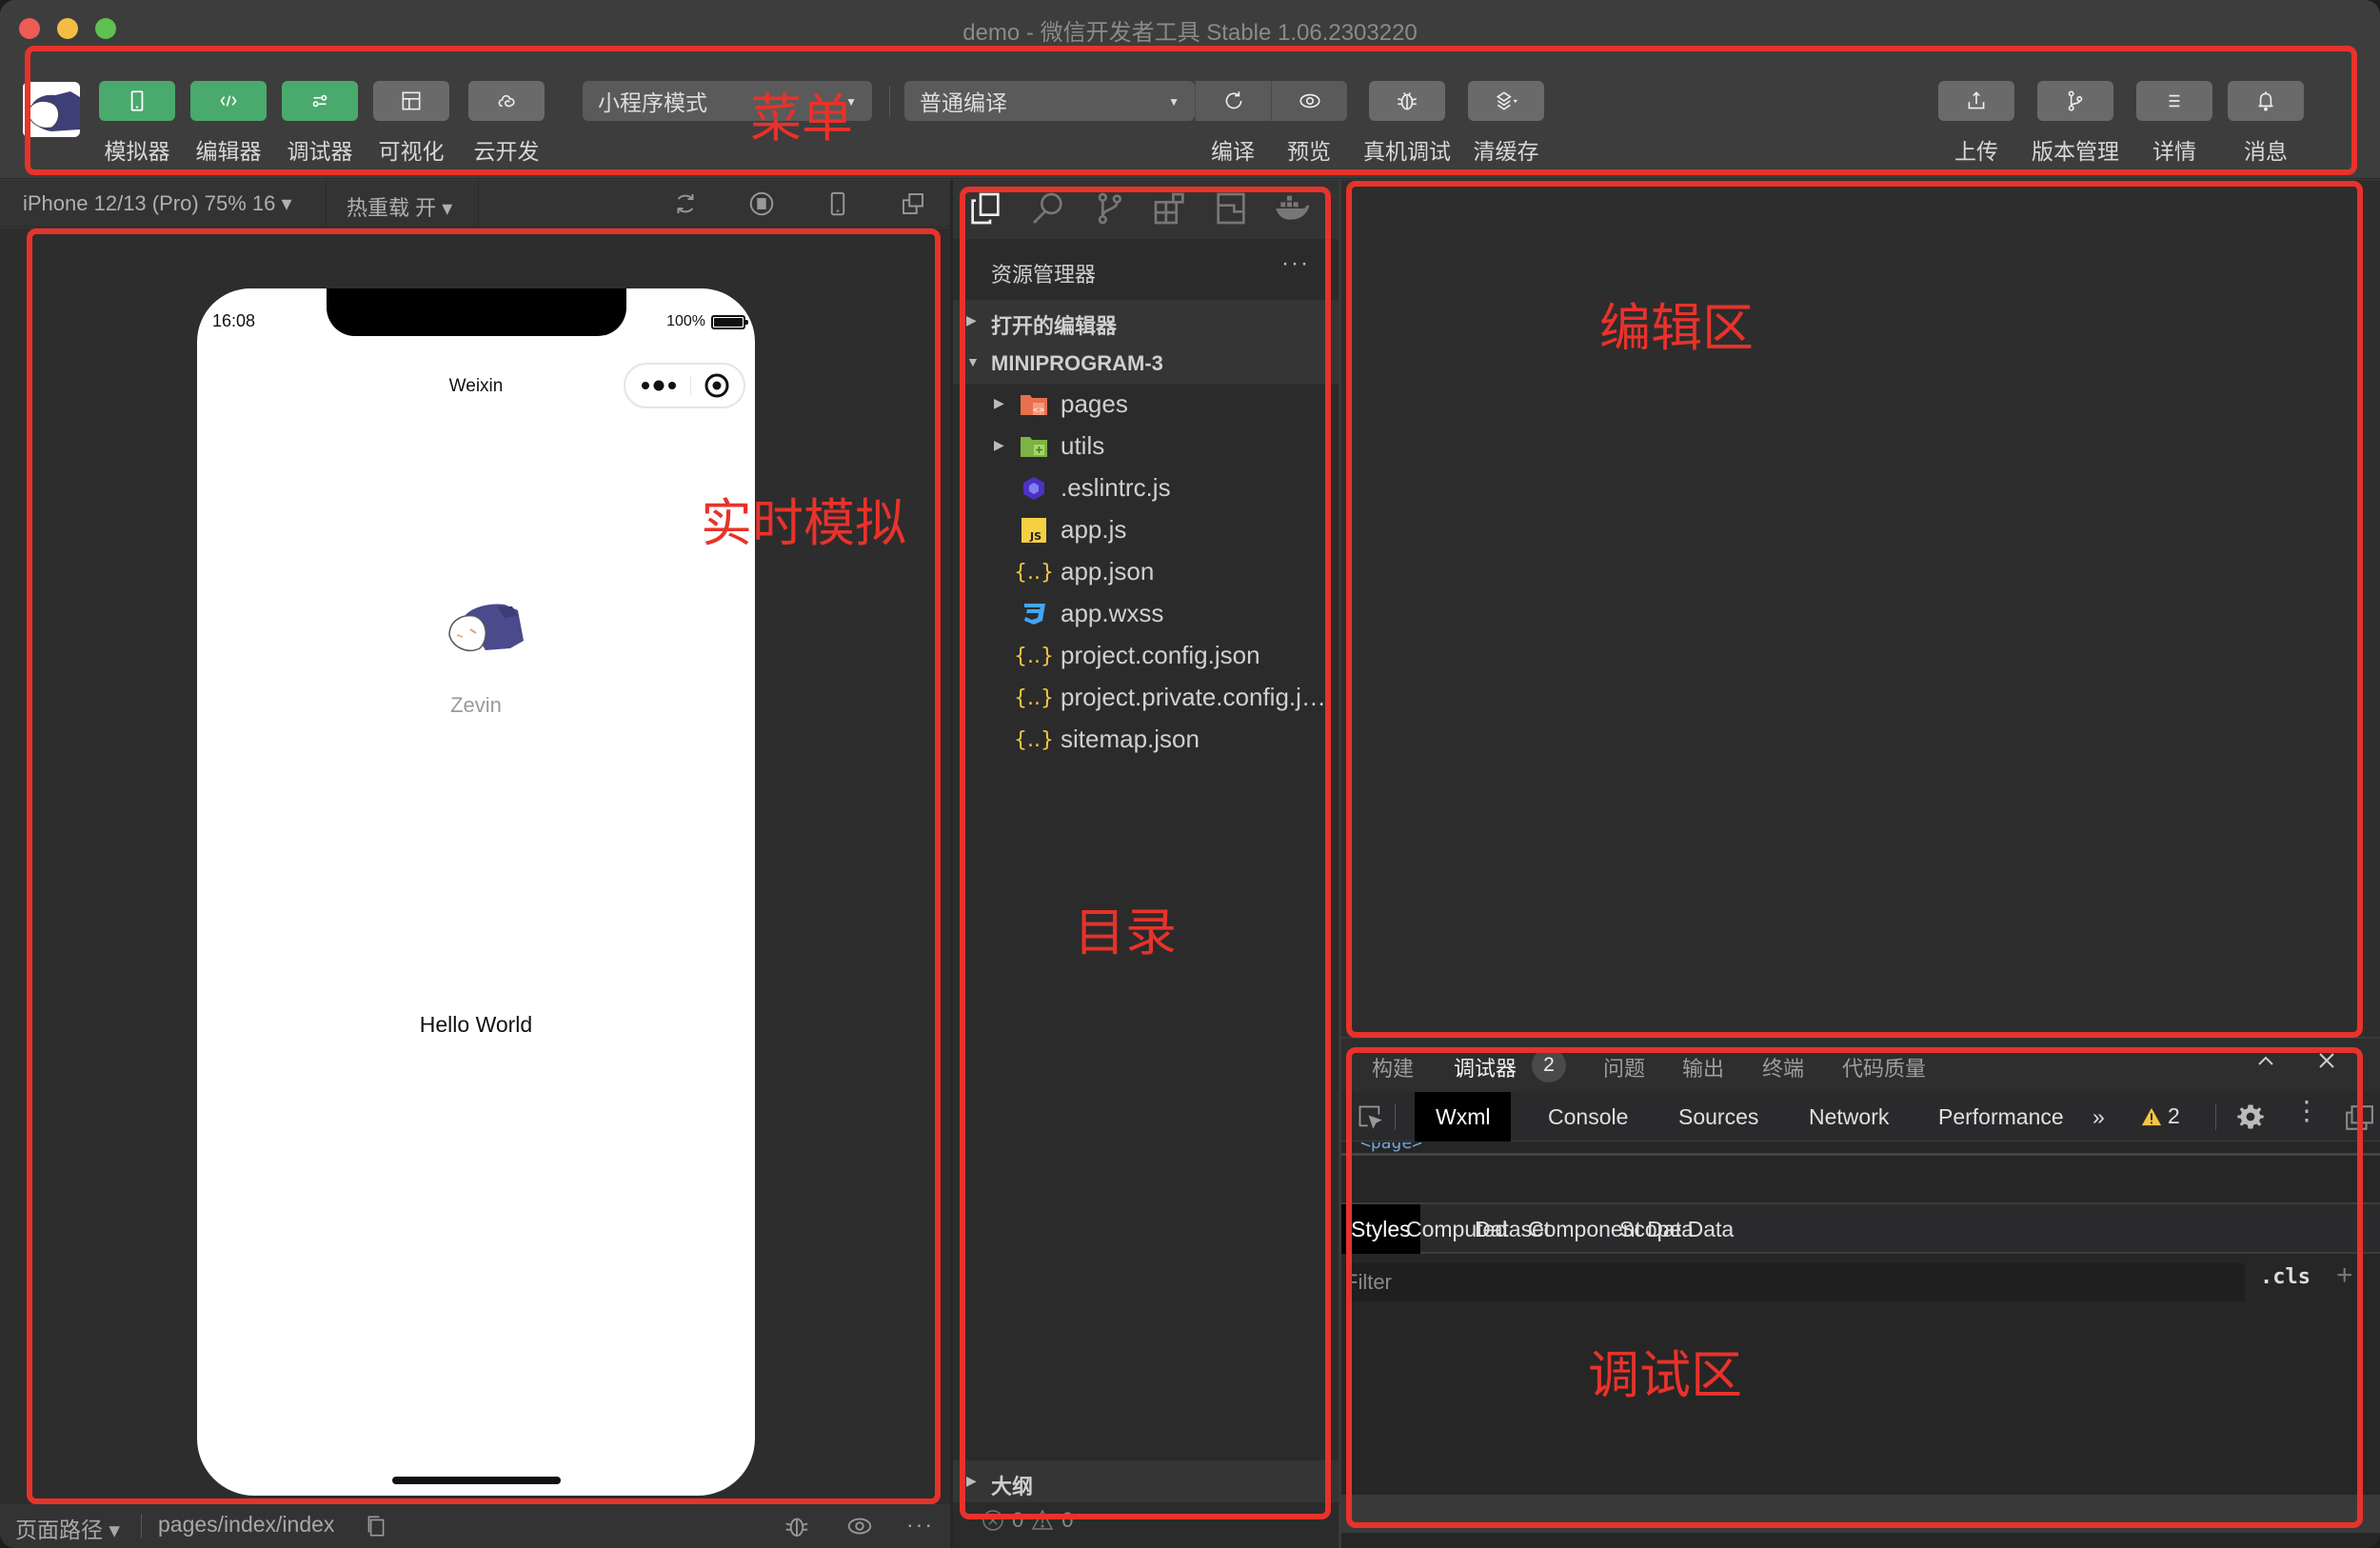 Image resolution: width=2380 pixels, height=1548 pixels. What do you see at coordinates (1146, 572) in the screenshot?
I see `tree-item-app-json: {..} app.json` at bounding box center [1146, 572].